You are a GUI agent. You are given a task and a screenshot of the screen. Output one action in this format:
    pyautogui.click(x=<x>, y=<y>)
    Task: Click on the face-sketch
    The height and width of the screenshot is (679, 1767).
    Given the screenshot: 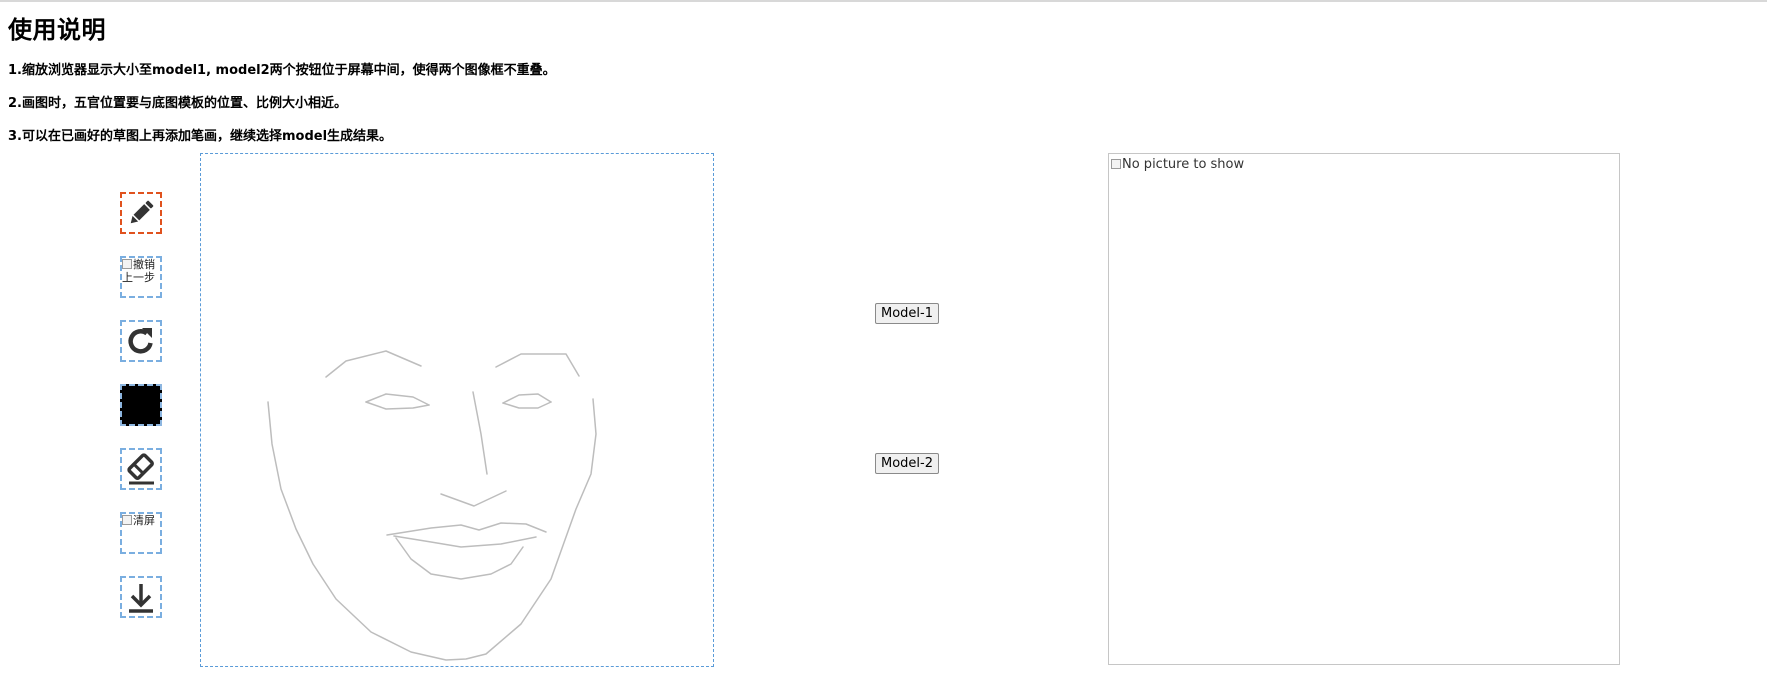 What is the action you would take?
    pyautogui.click(x=432, y=505)
    